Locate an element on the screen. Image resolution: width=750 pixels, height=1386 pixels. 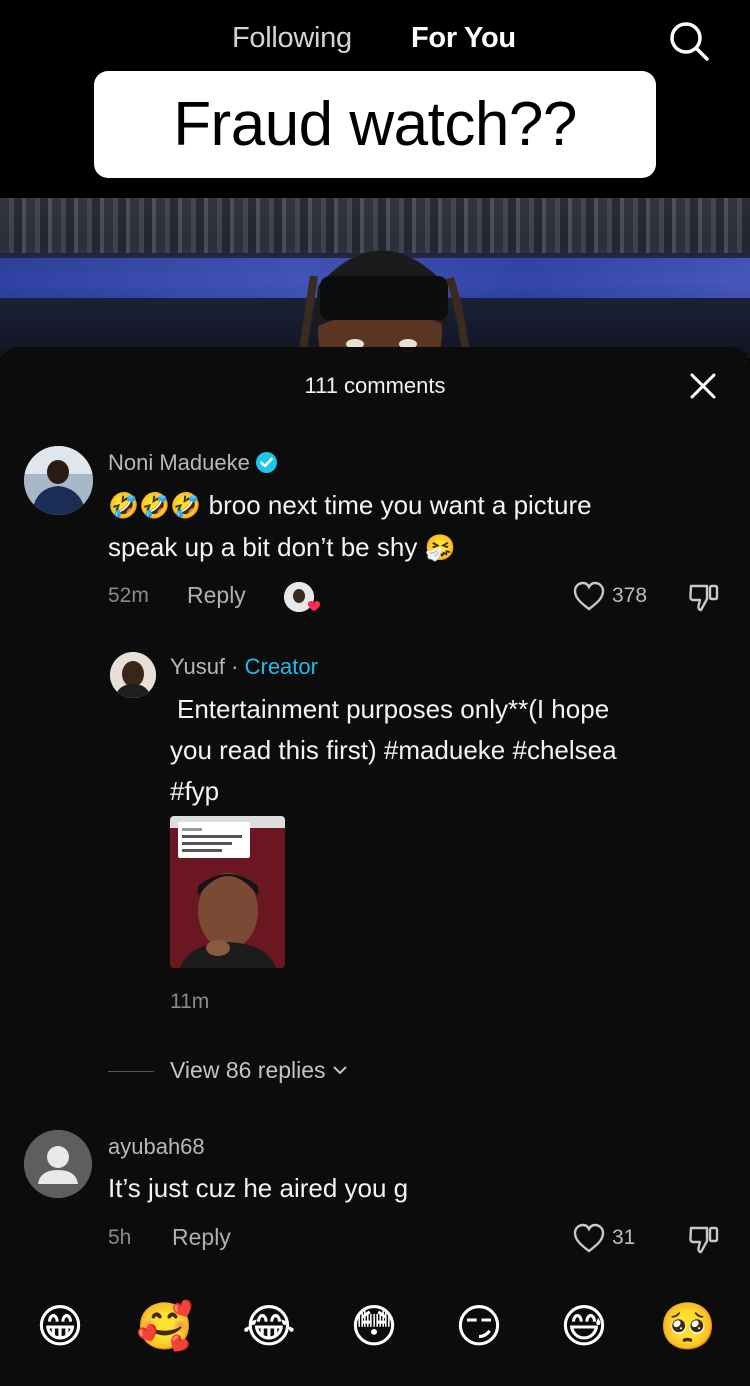
comment-text-line2: you read this first) #madueke #chelsea is located at coordinates (393, 750).